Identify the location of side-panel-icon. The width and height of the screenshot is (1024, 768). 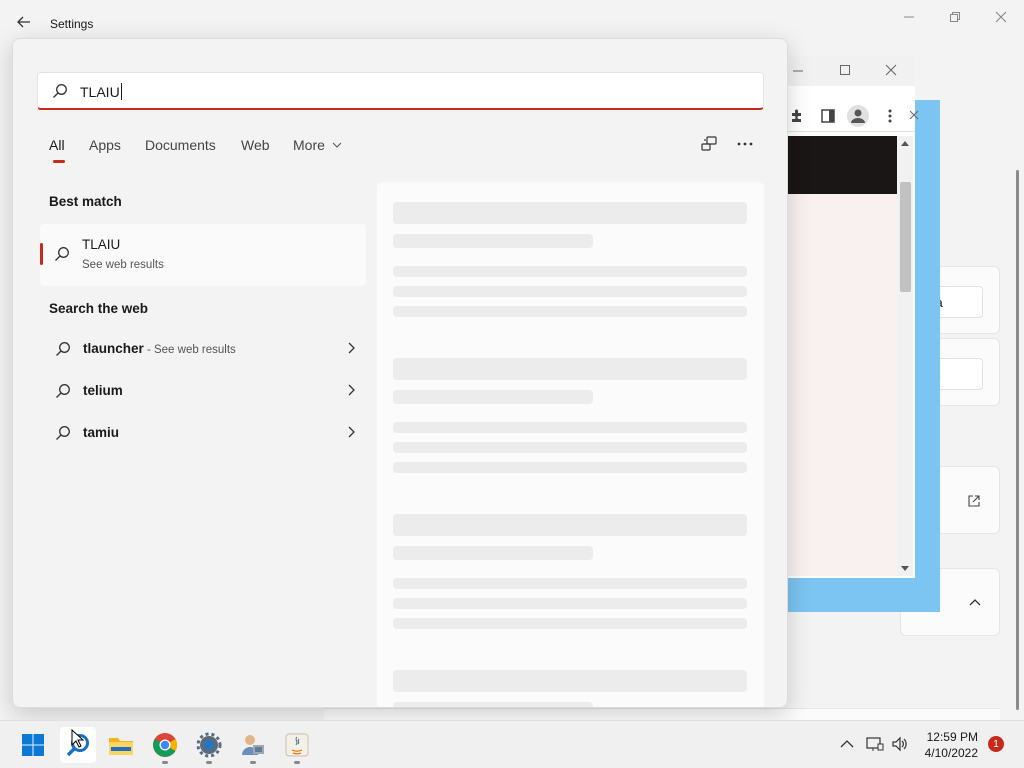
(828, 116).